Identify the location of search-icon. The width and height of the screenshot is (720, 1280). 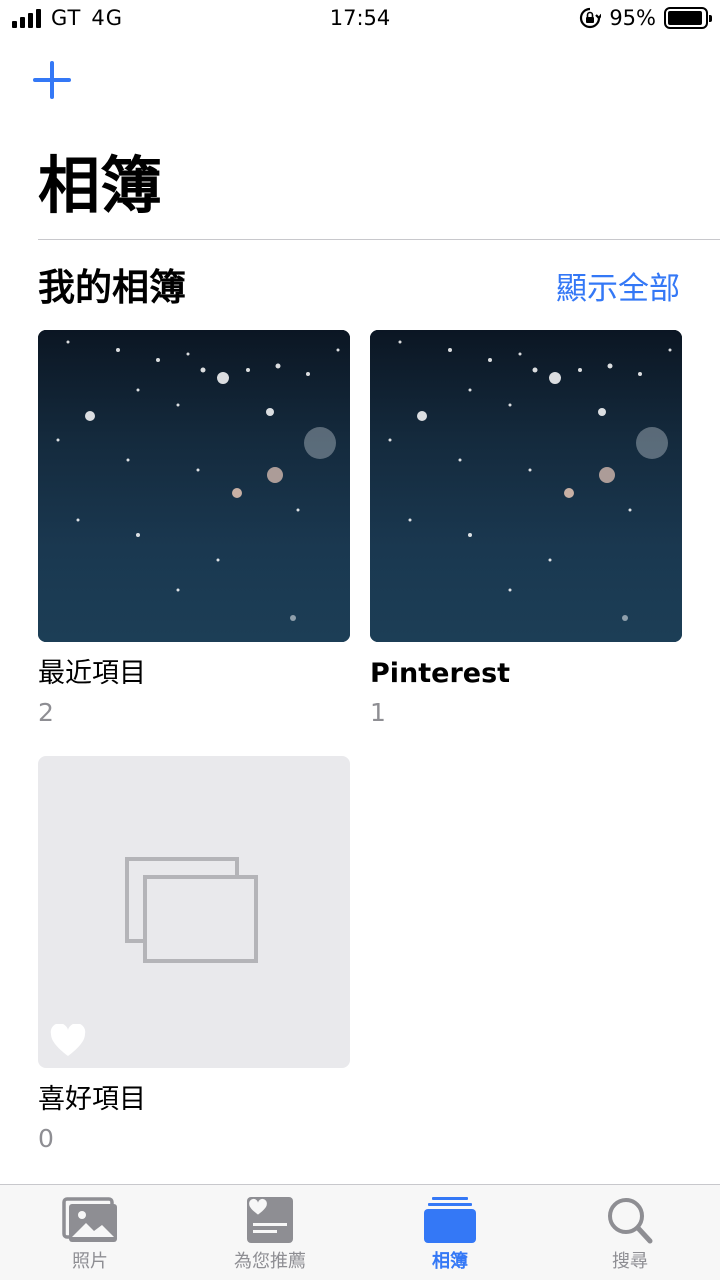
(630, 1221).